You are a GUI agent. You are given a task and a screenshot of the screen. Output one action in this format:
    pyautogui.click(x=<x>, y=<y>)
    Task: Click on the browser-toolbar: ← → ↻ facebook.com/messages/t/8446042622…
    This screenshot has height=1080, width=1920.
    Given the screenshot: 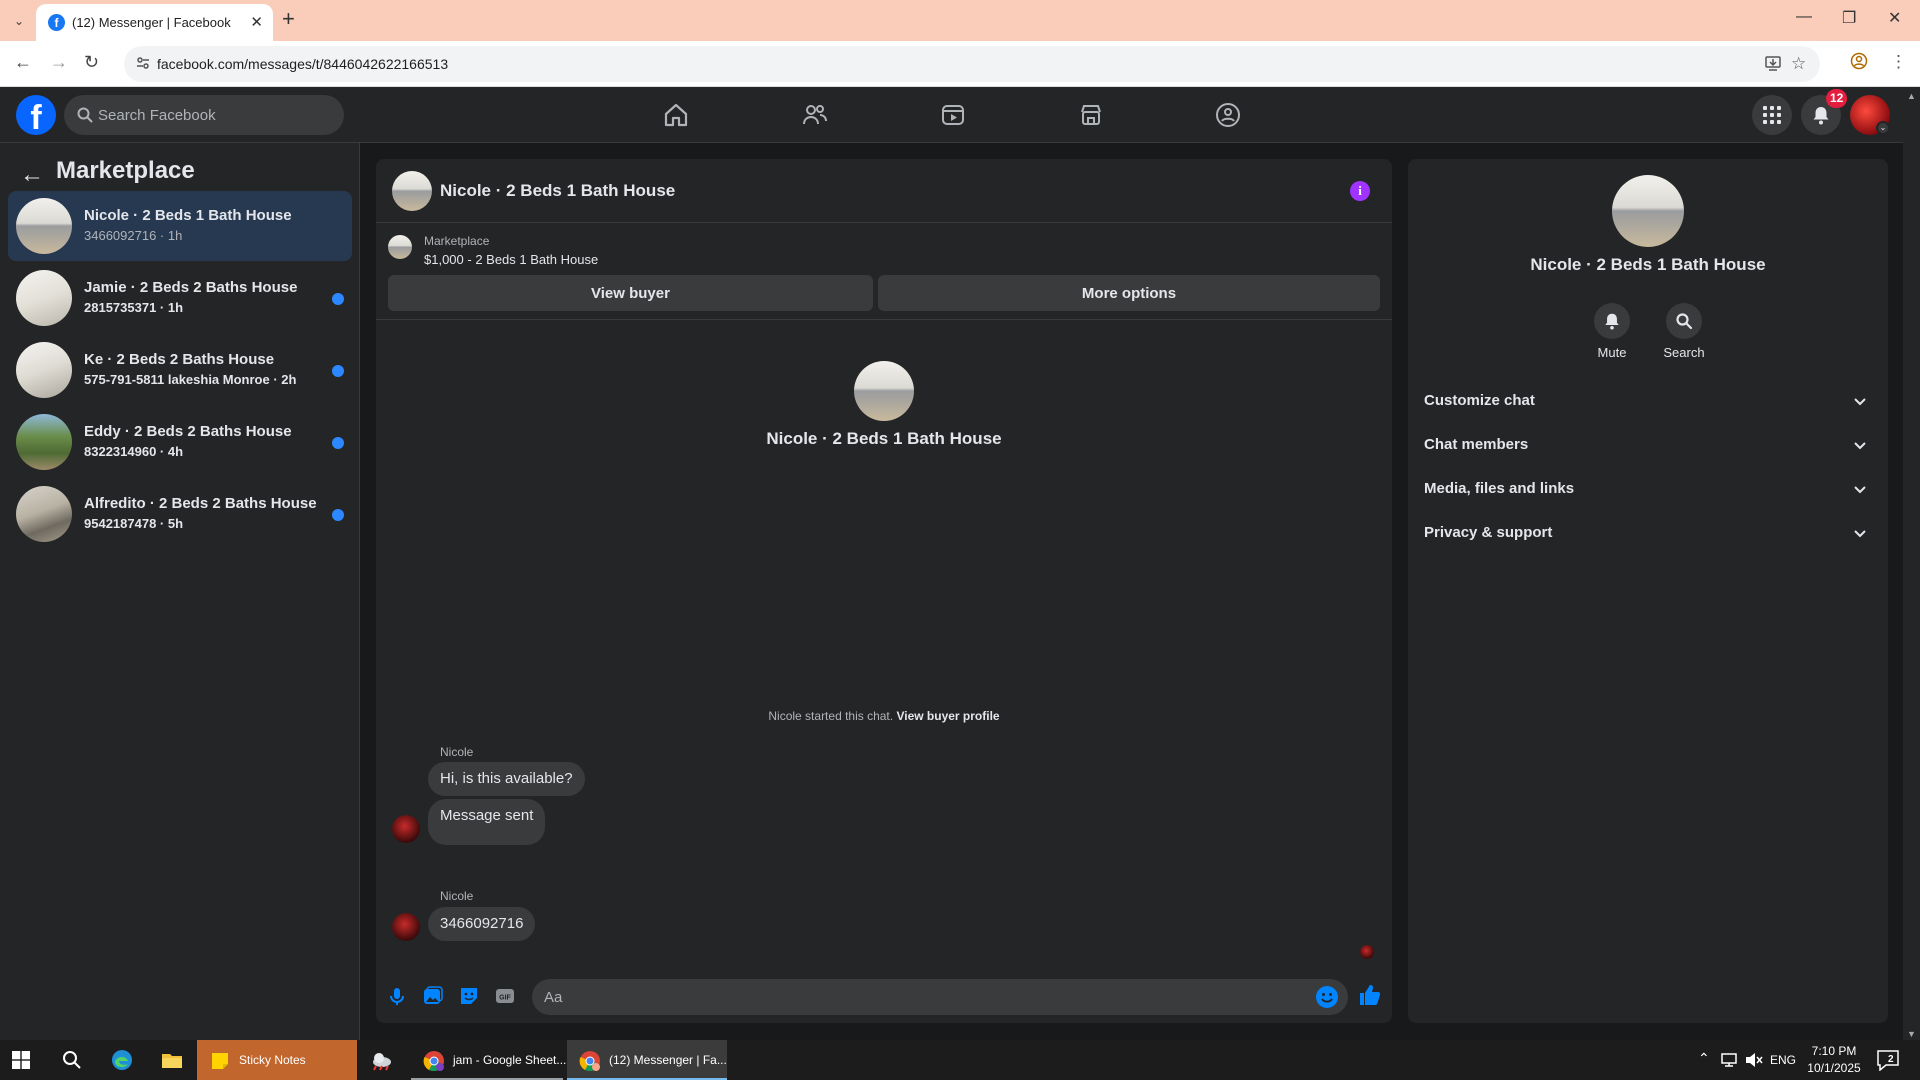 What is the action you would take?
    pyautogui.click(x=960, y=64)
    